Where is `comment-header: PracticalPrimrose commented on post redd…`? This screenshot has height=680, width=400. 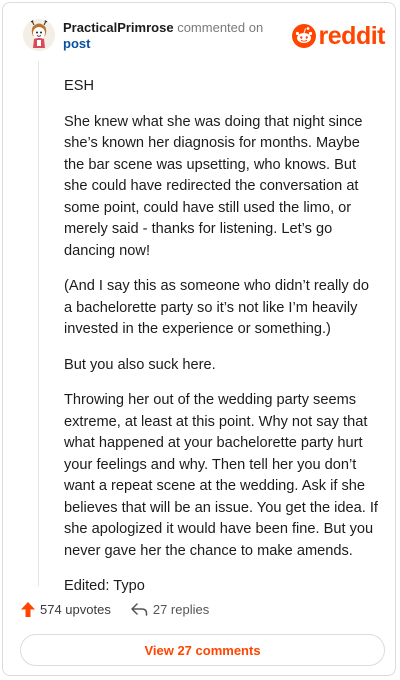 comment-header: PracticalPrimrose commented on post redd… is located at coordinates (204, 36).